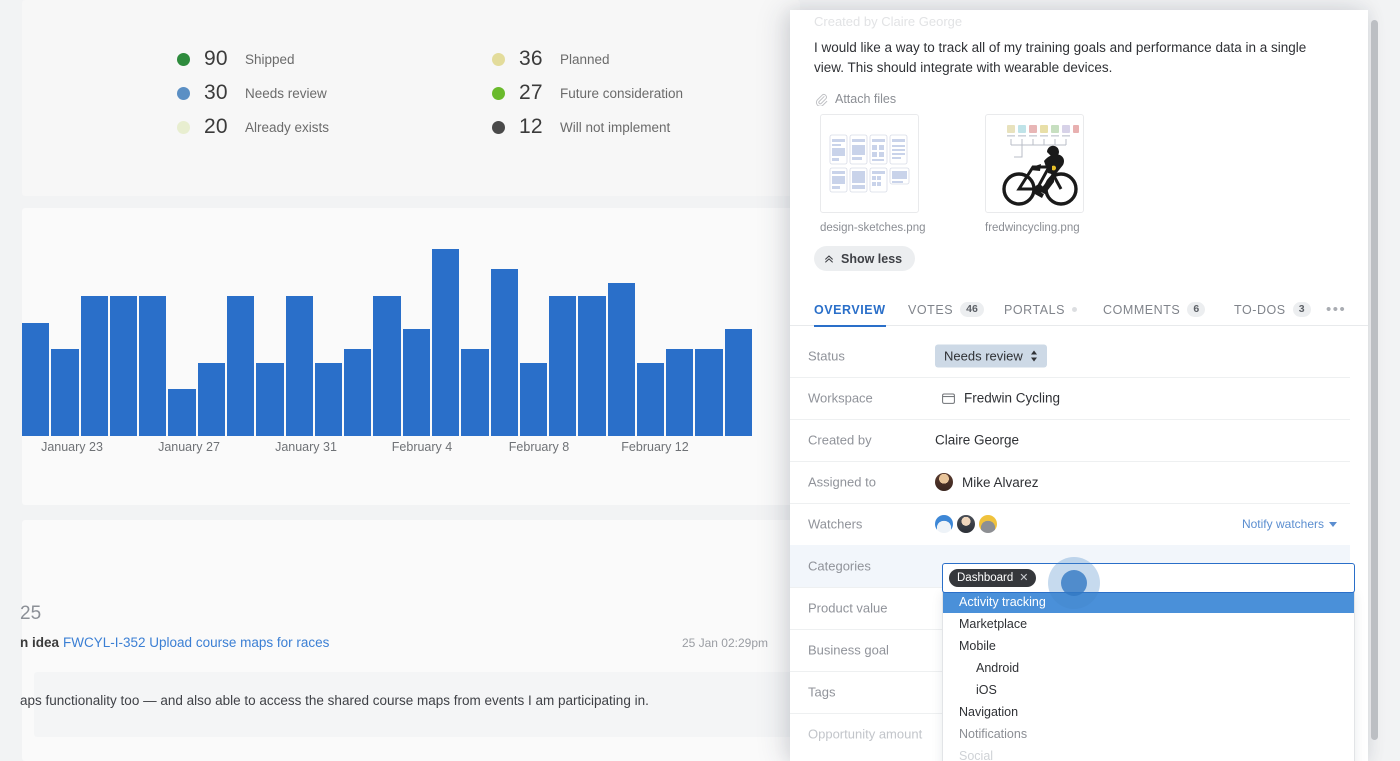 The height and width of the screenshot is (761, 1400). Describe the element at coordinates (1023, 578) in the screenshot. I see `close-icon: ✕` at that location.